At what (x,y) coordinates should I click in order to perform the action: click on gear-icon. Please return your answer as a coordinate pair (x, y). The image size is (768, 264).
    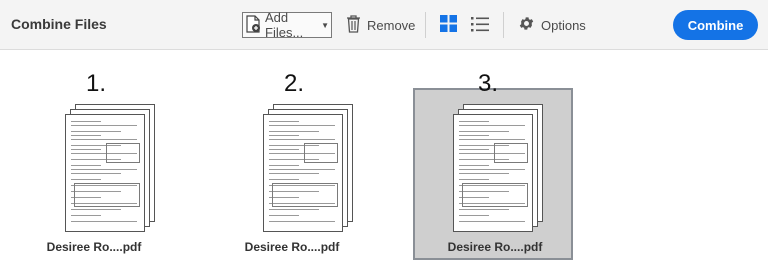
    Looking at the image, I should click on (526, 25).